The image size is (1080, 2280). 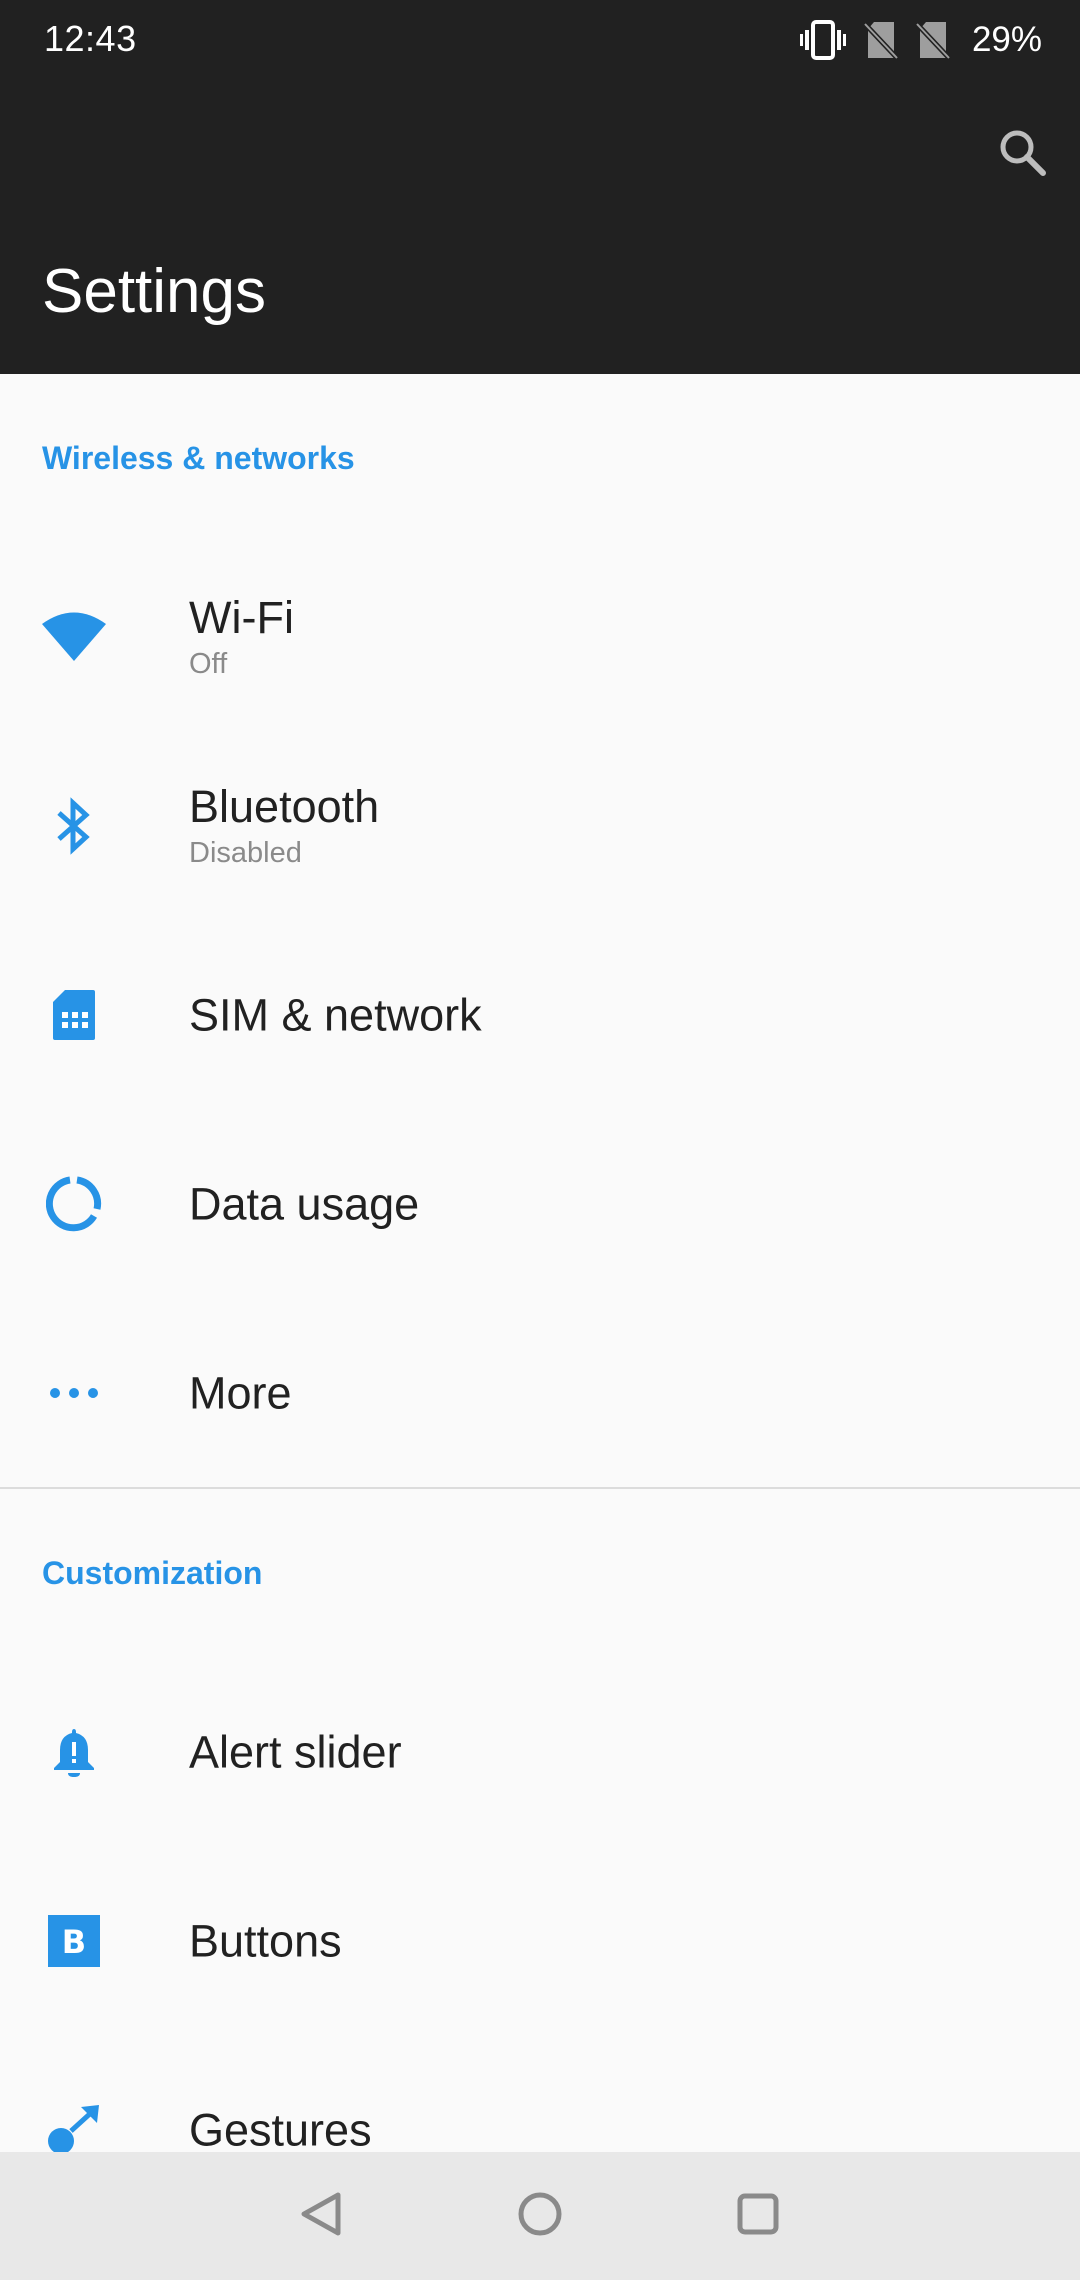 I want to click on navigation-bar, so click(x=540, y=2216).